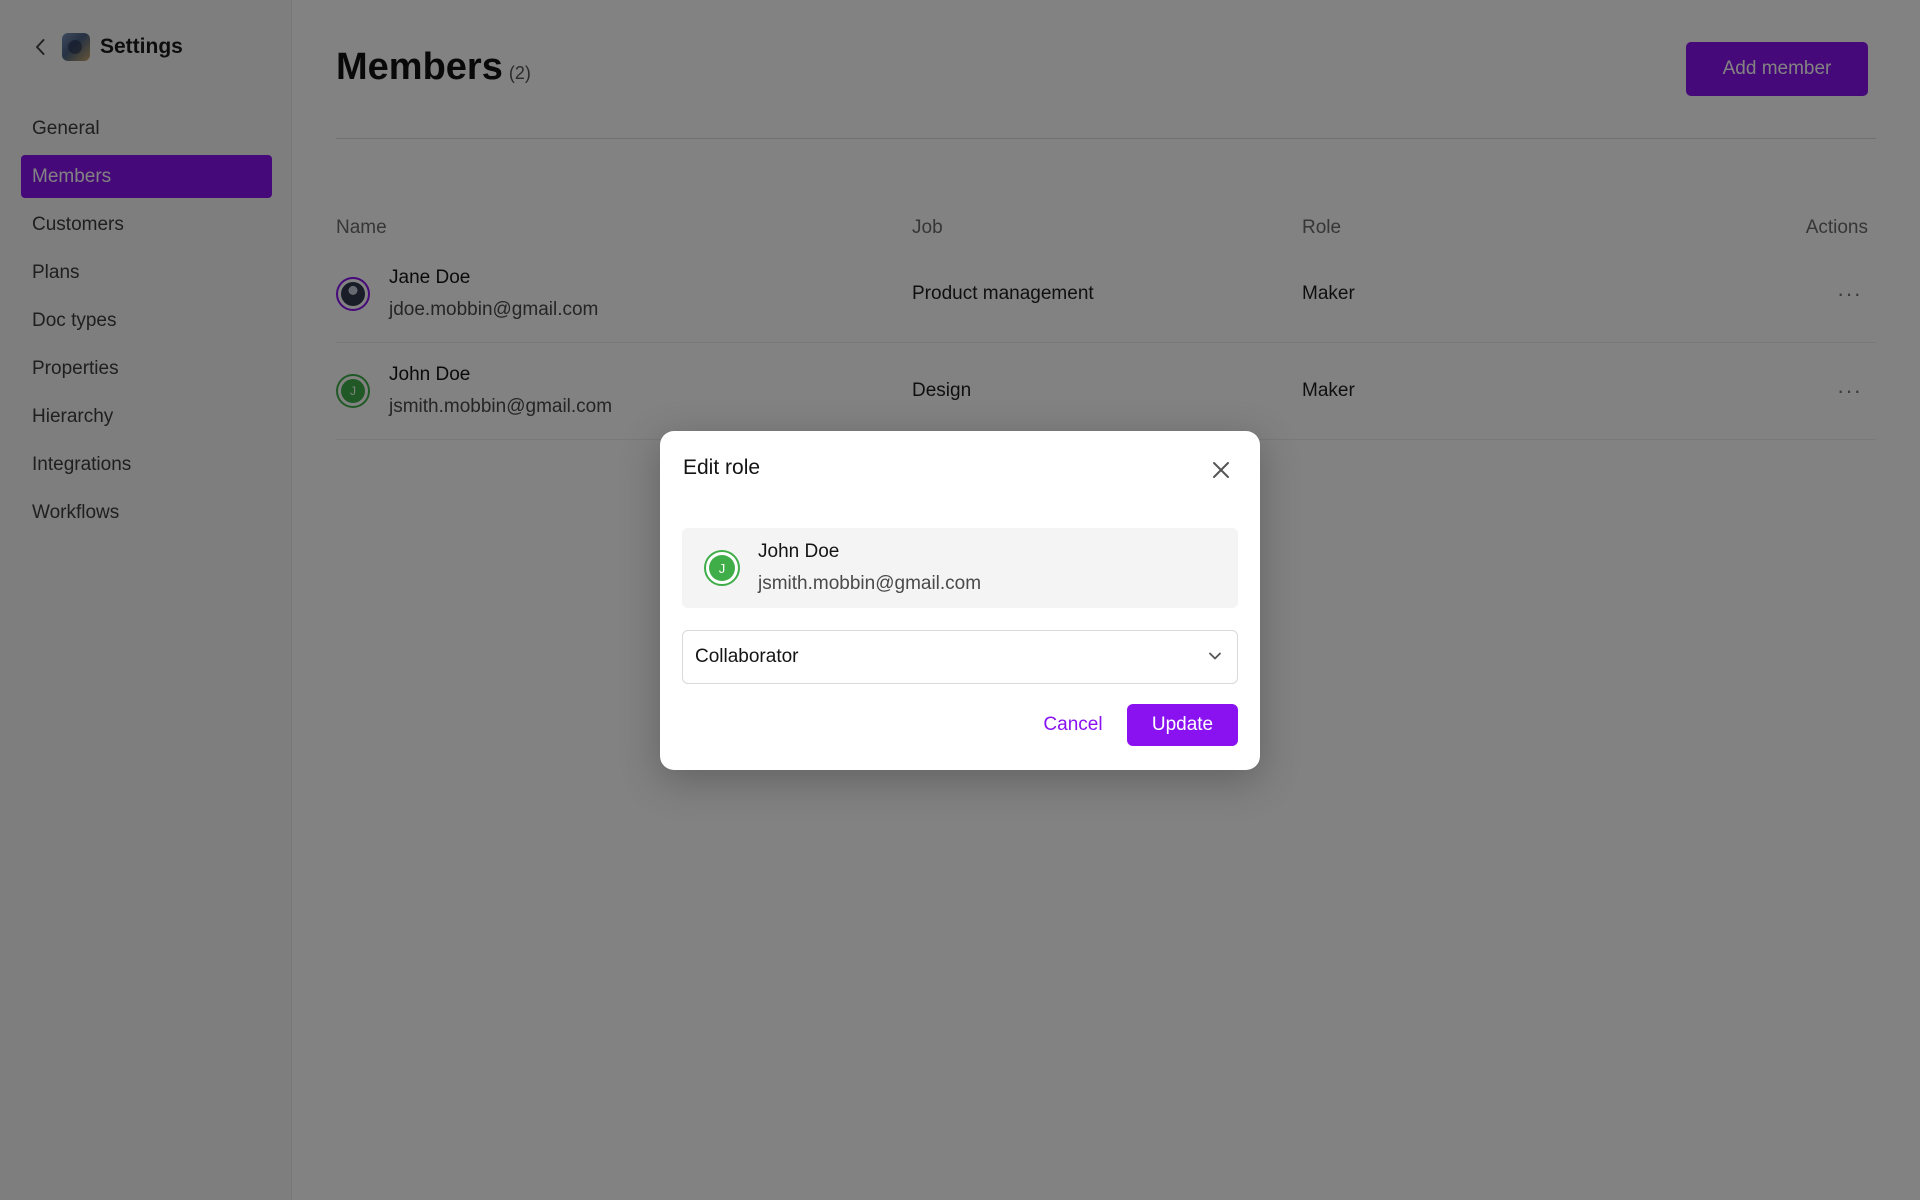 Image resolution: width=1920 pixels, height=1200 pixels. Describe the element at coordinates (1215, 657) in the screenshot. I see `chevron-down-icon` at that location.